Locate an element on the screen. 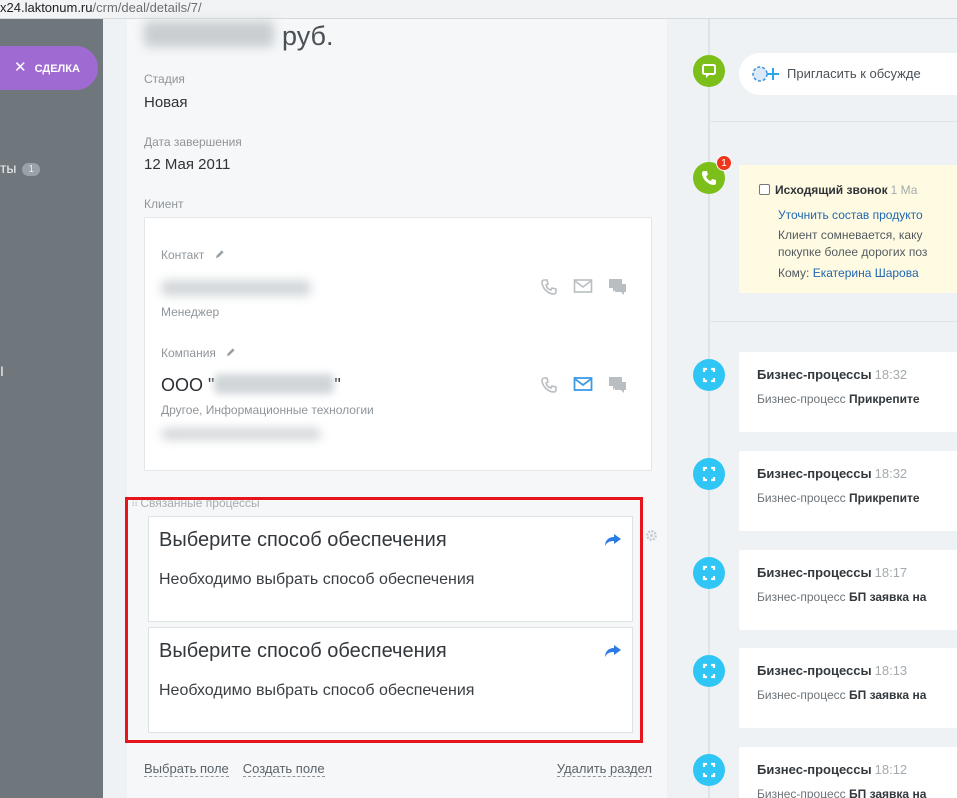 This screenshot has width=957, height=798. currency-label: руб. is located at coordinates (308, 36).